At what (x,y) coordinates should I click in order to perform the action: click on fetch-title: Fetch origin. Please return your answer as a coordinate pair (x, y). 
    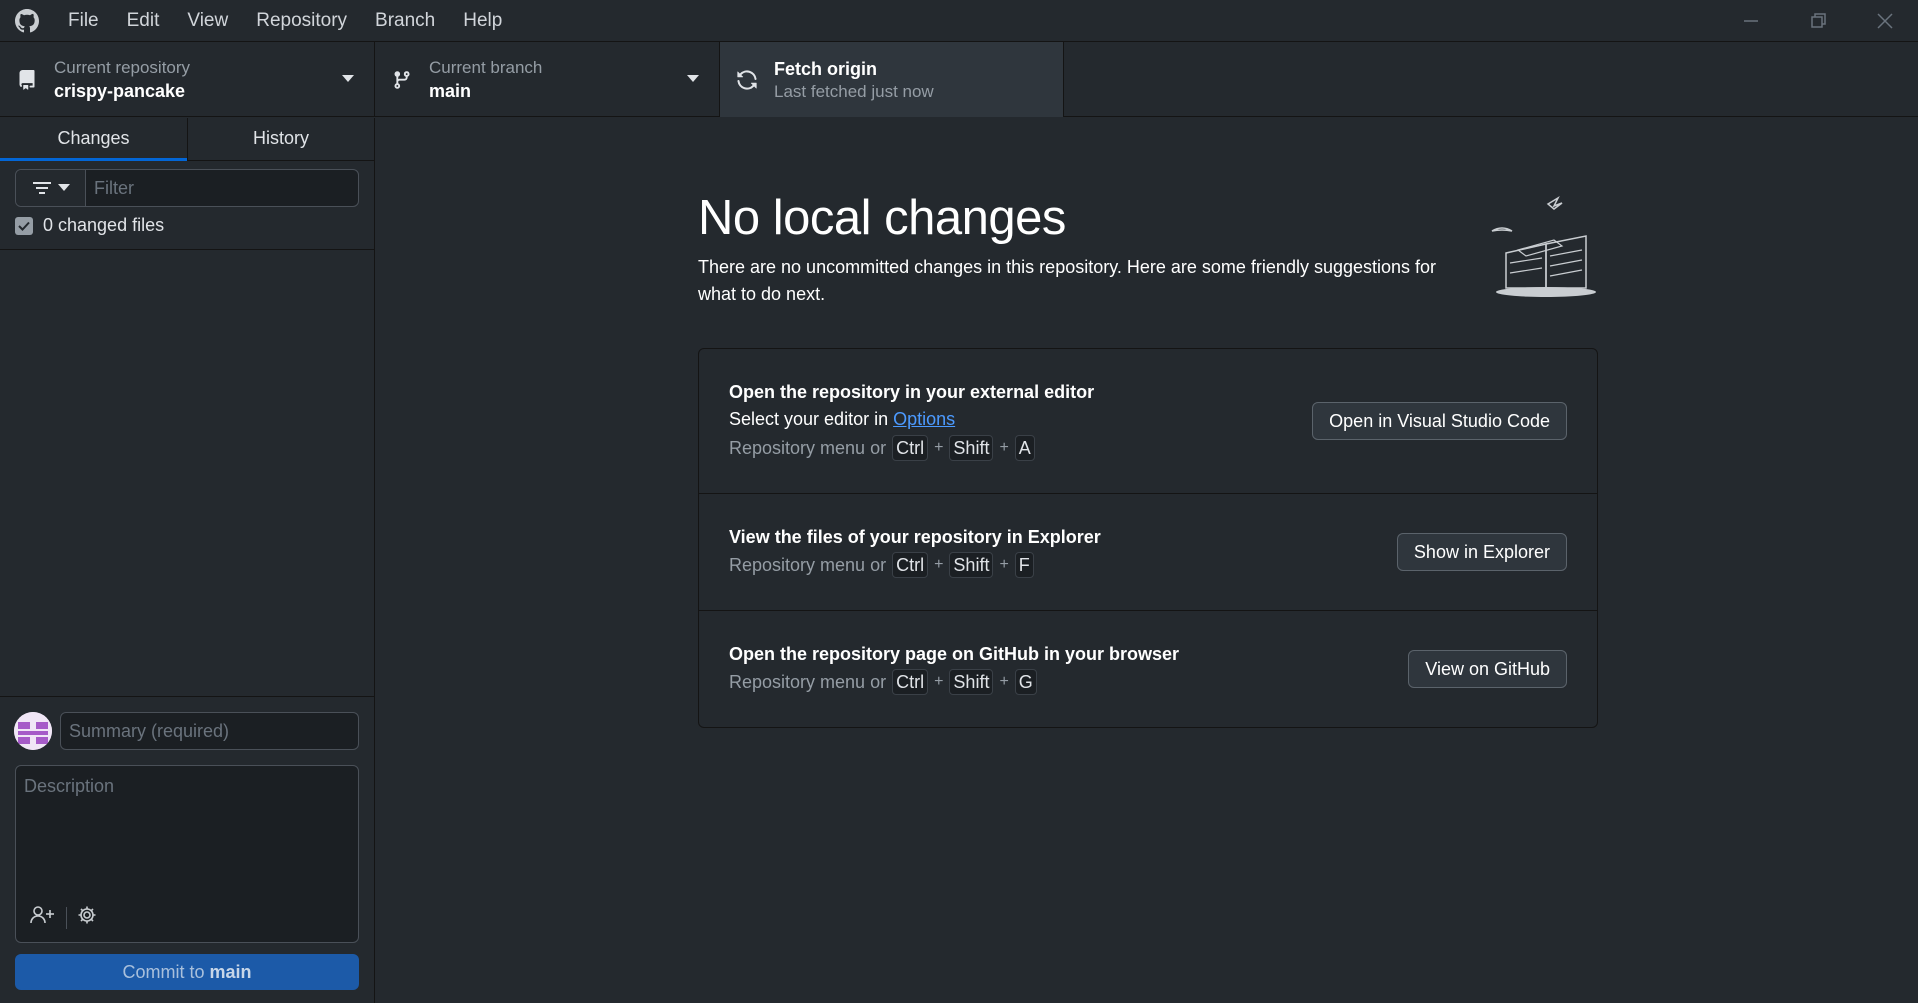
    Looking at the image, I should click on (825, 68).